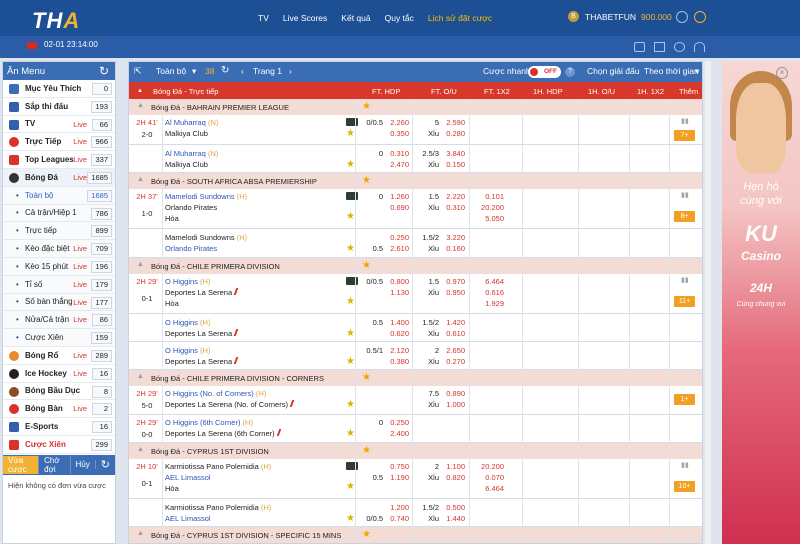 The height and width of the screenshot is (544, 800). Describe the element at coordinates (59, 409) in the screenshot. I see `sidebar-item-table-tennis: Bóng Bàn Live 2` at that location.